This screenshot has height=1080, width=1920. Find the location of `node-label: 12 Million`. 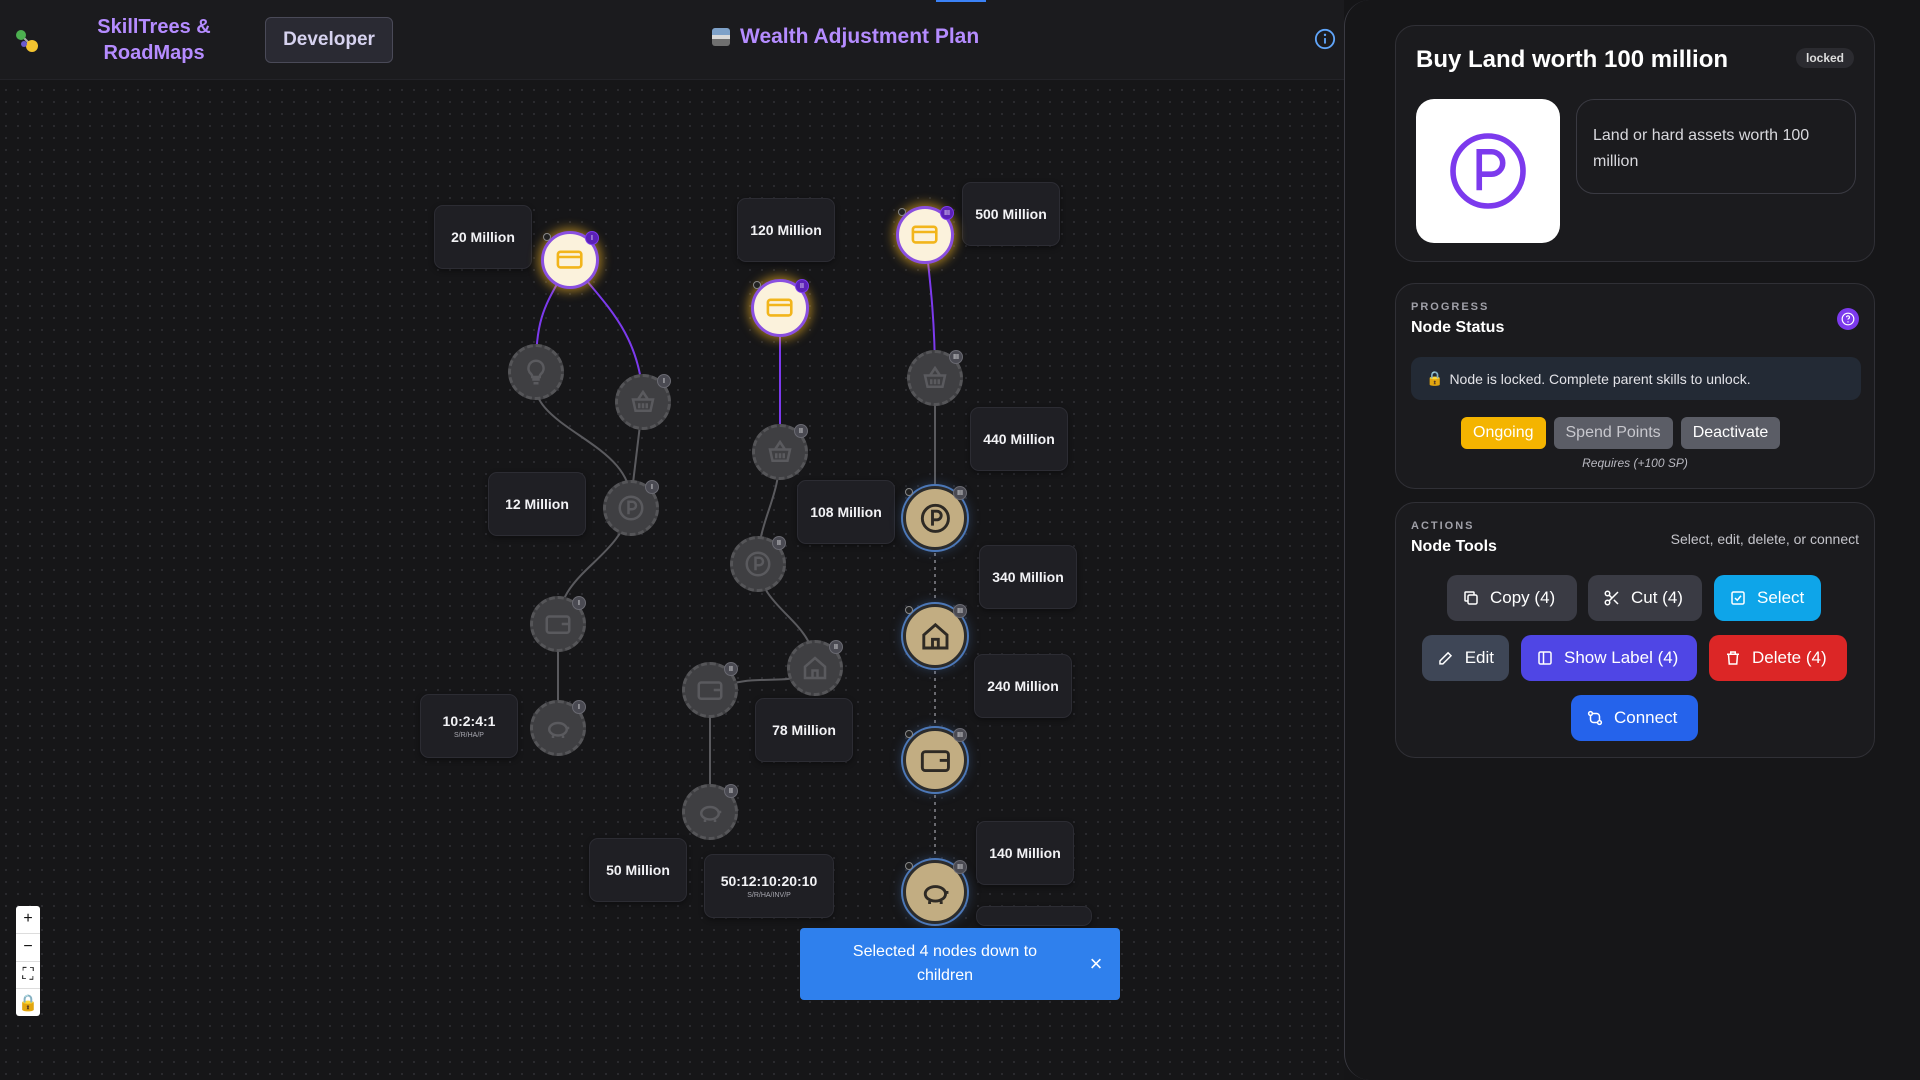

node-label: 12 Million is located at coordinates (537, 504).